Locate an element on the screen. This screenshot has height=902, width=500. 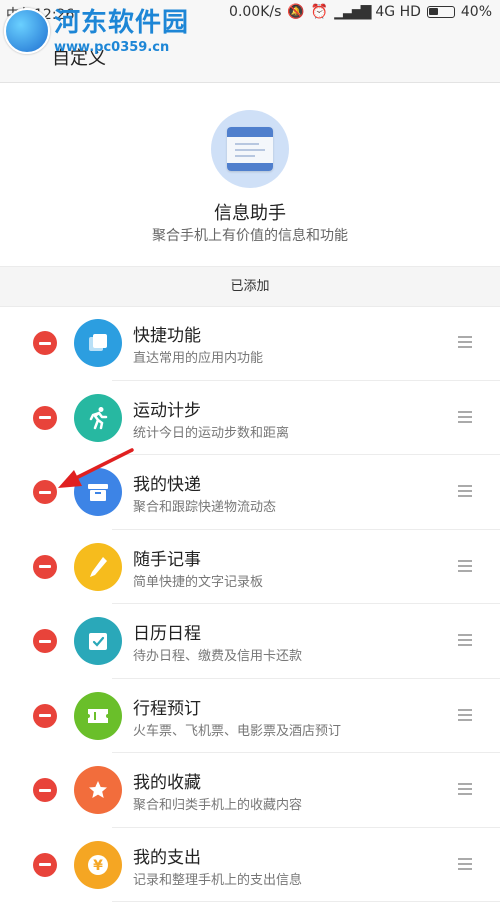
item-name: 日历日程 is located at coordinates (167, 631).